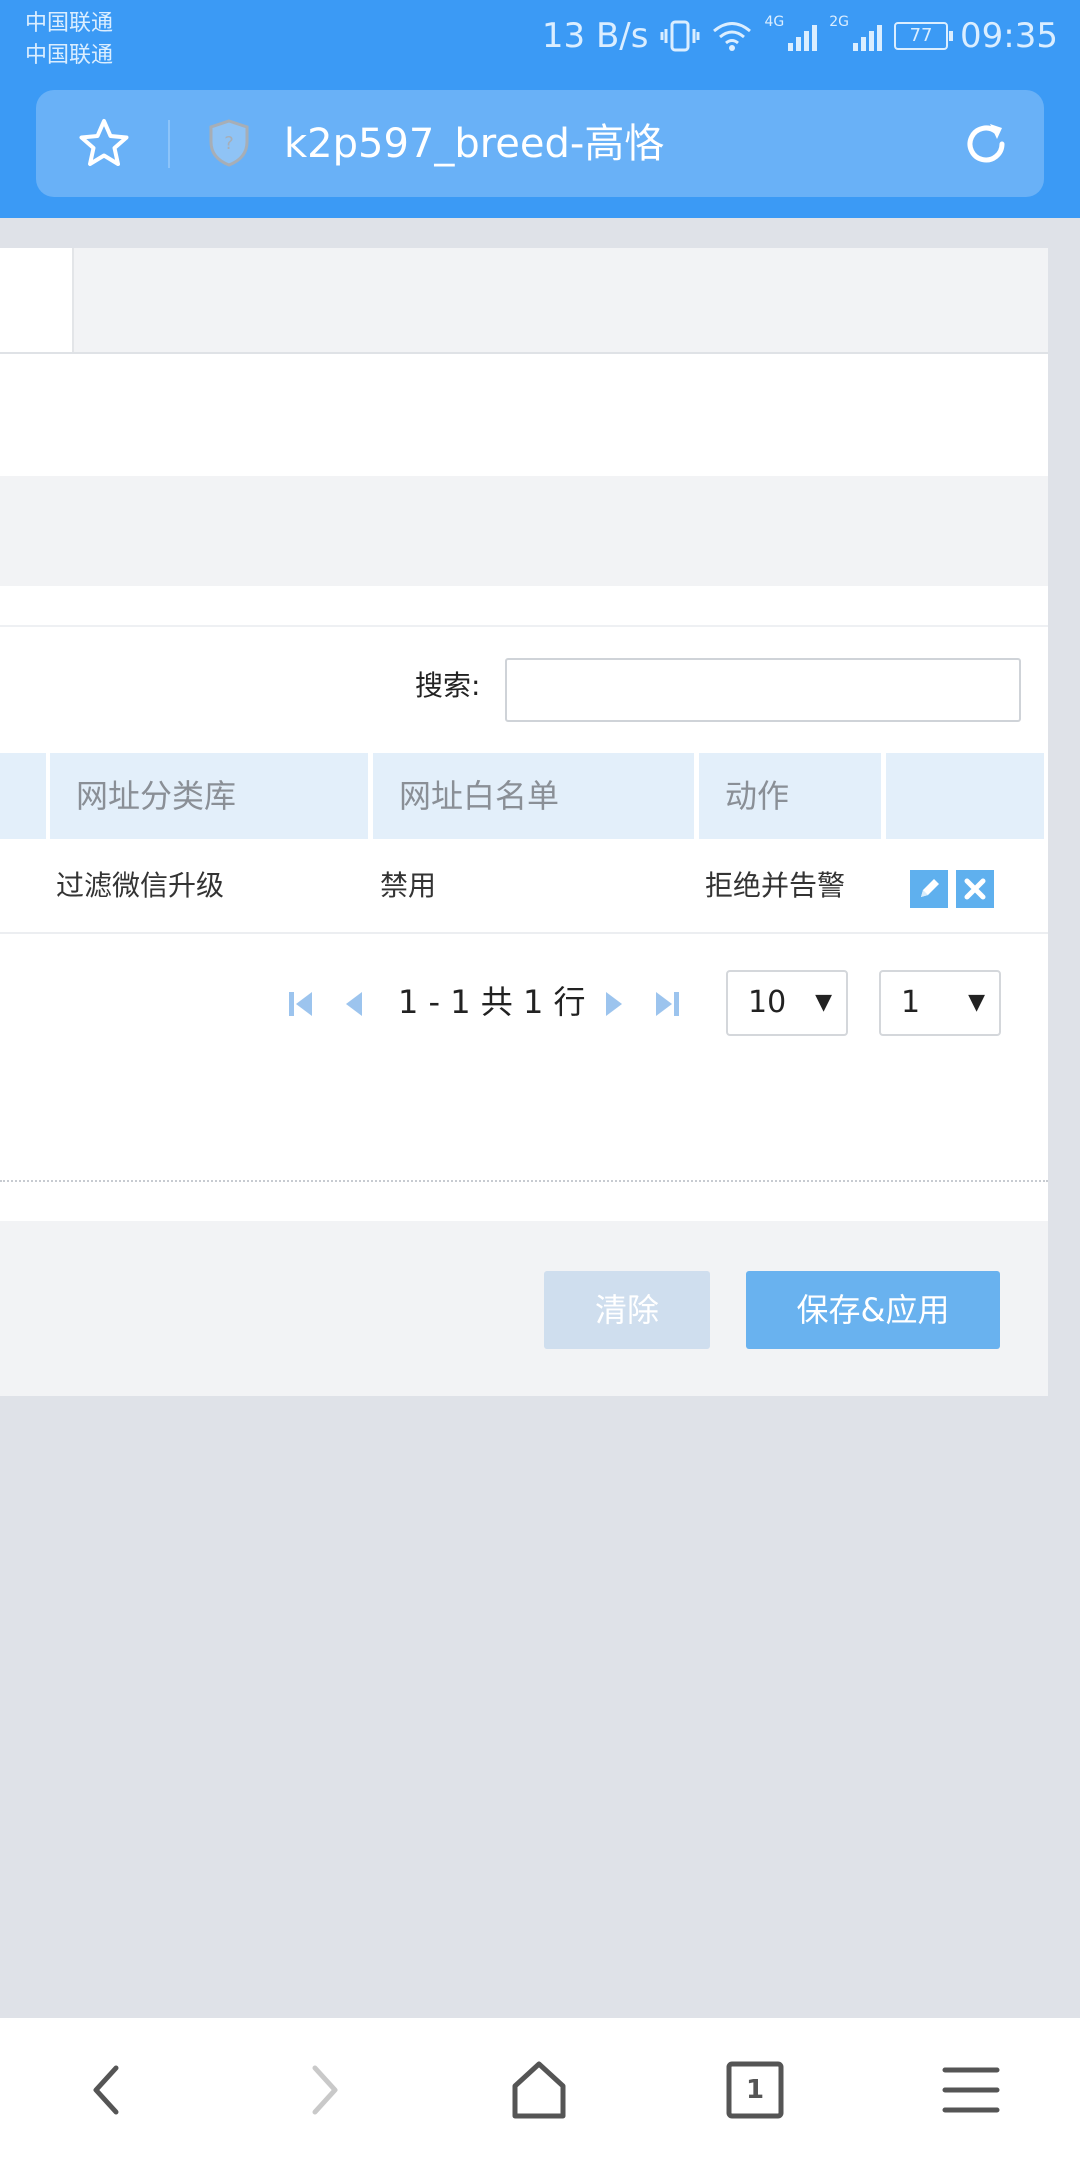  Describe the element at coordinates (965, 796) in the screenshot. I see `column-header-operations` at that location.